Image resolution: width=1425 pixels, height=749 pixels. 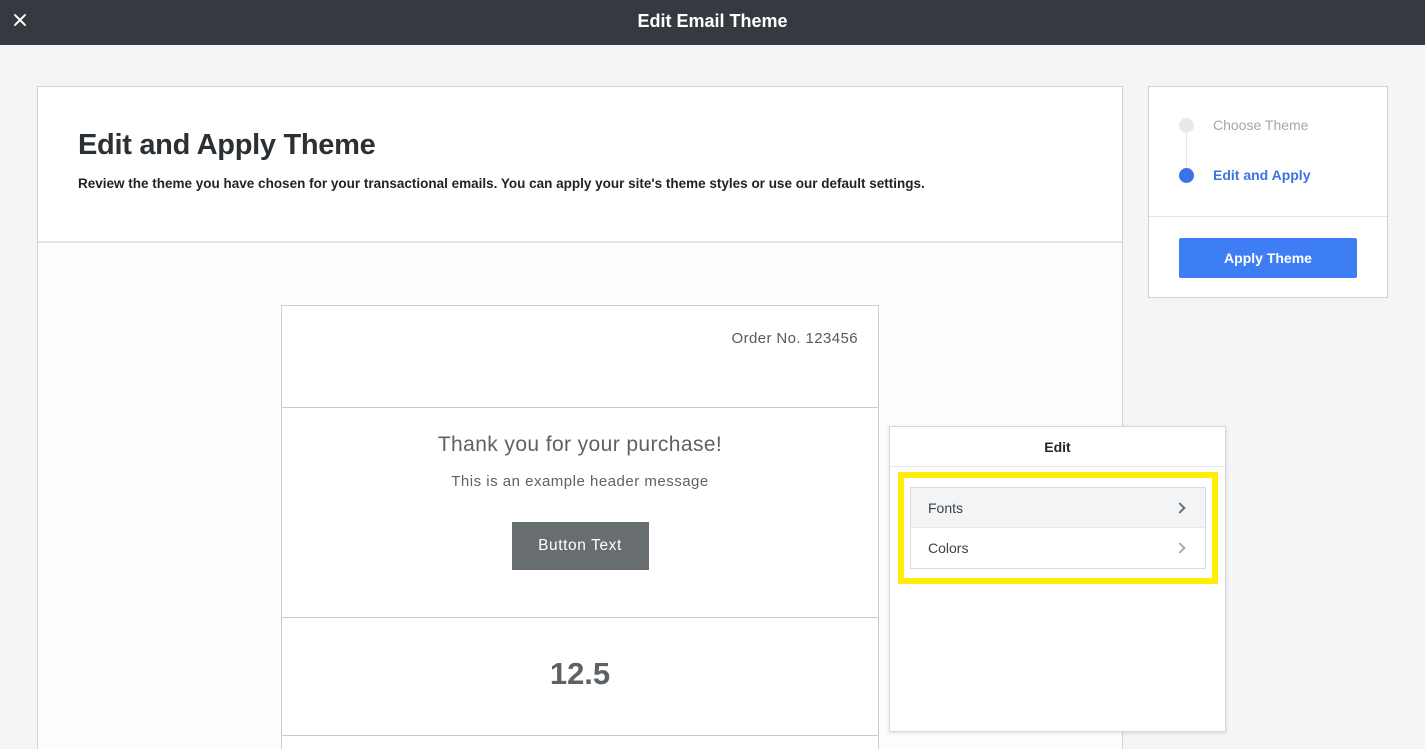 What do you see at coordinates (580, 481) in the screenshot?
I see `header-message: This is an example header message` at bounding box center [580, 481].